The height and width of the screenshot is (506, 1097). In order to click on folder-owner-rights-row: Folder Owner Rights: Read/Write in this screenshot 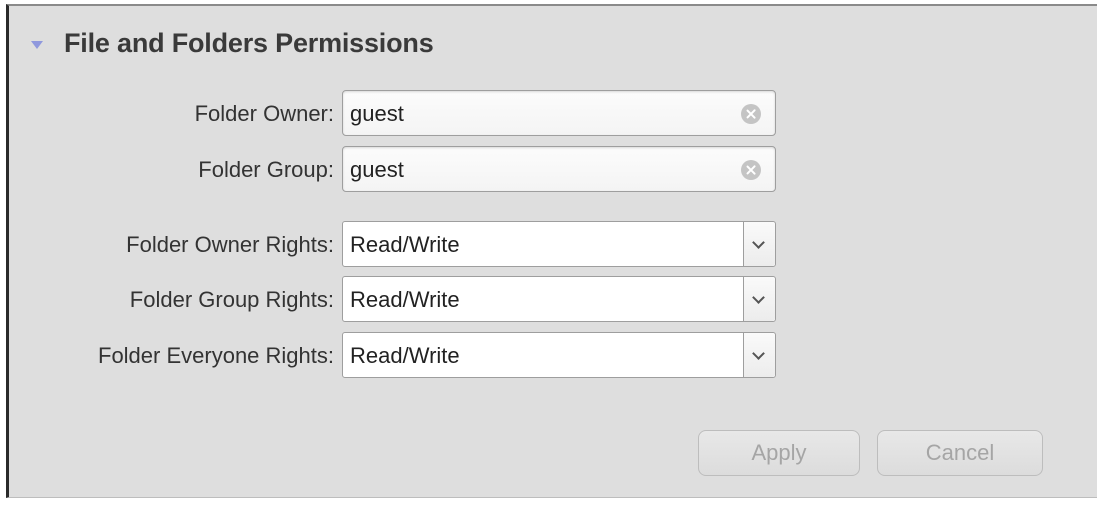, I will do `click(409, 245)`.